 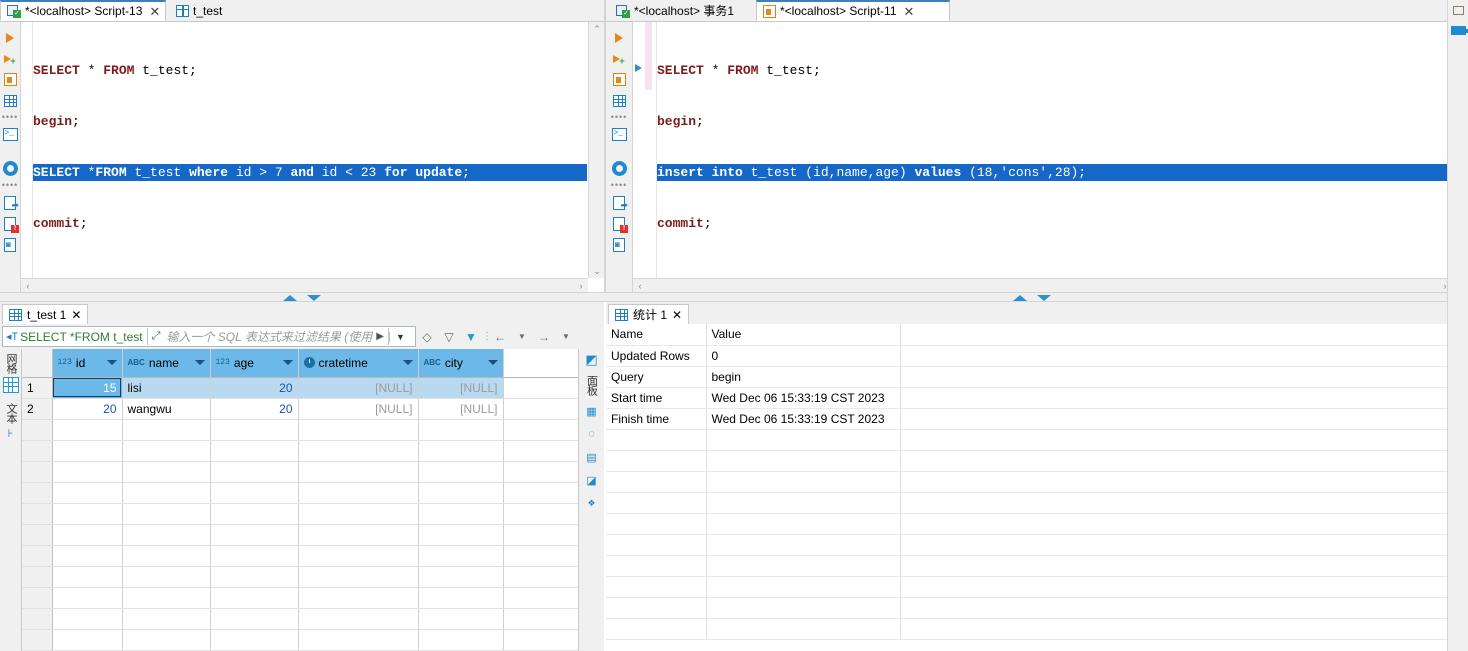 What do you see at coordinates (166, 363) in the screenshot?
I see `column-header-name: ABC name` at bounding box center [166, 363].